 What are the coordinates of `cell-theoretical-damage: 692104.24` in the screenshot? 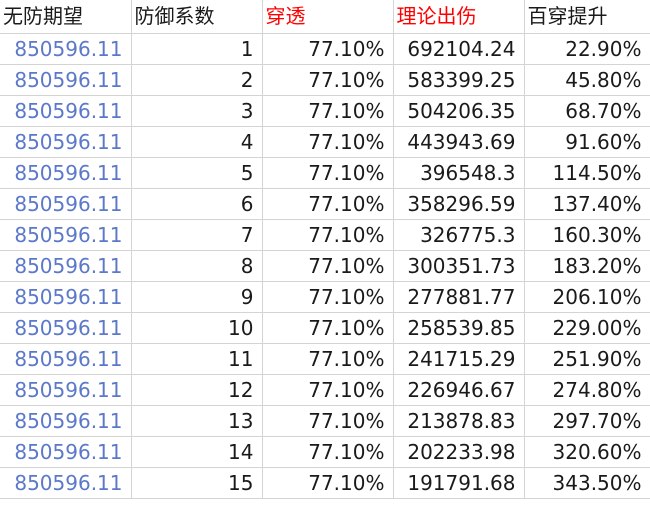 It's located at (459, 49).